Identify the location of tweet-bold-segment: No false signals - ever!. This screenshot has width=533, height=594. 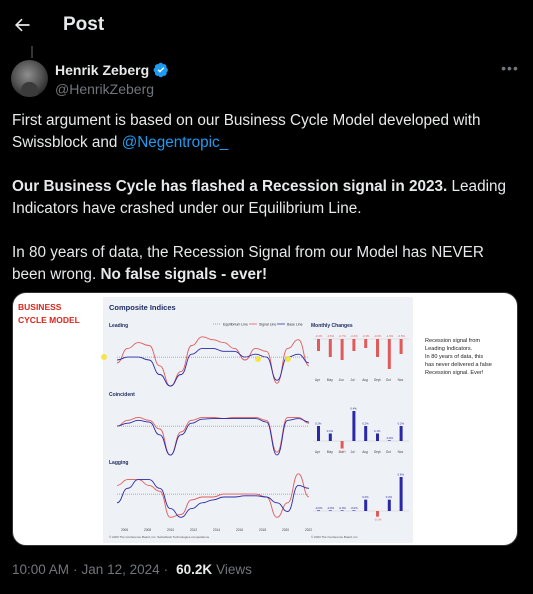
(184, 274).